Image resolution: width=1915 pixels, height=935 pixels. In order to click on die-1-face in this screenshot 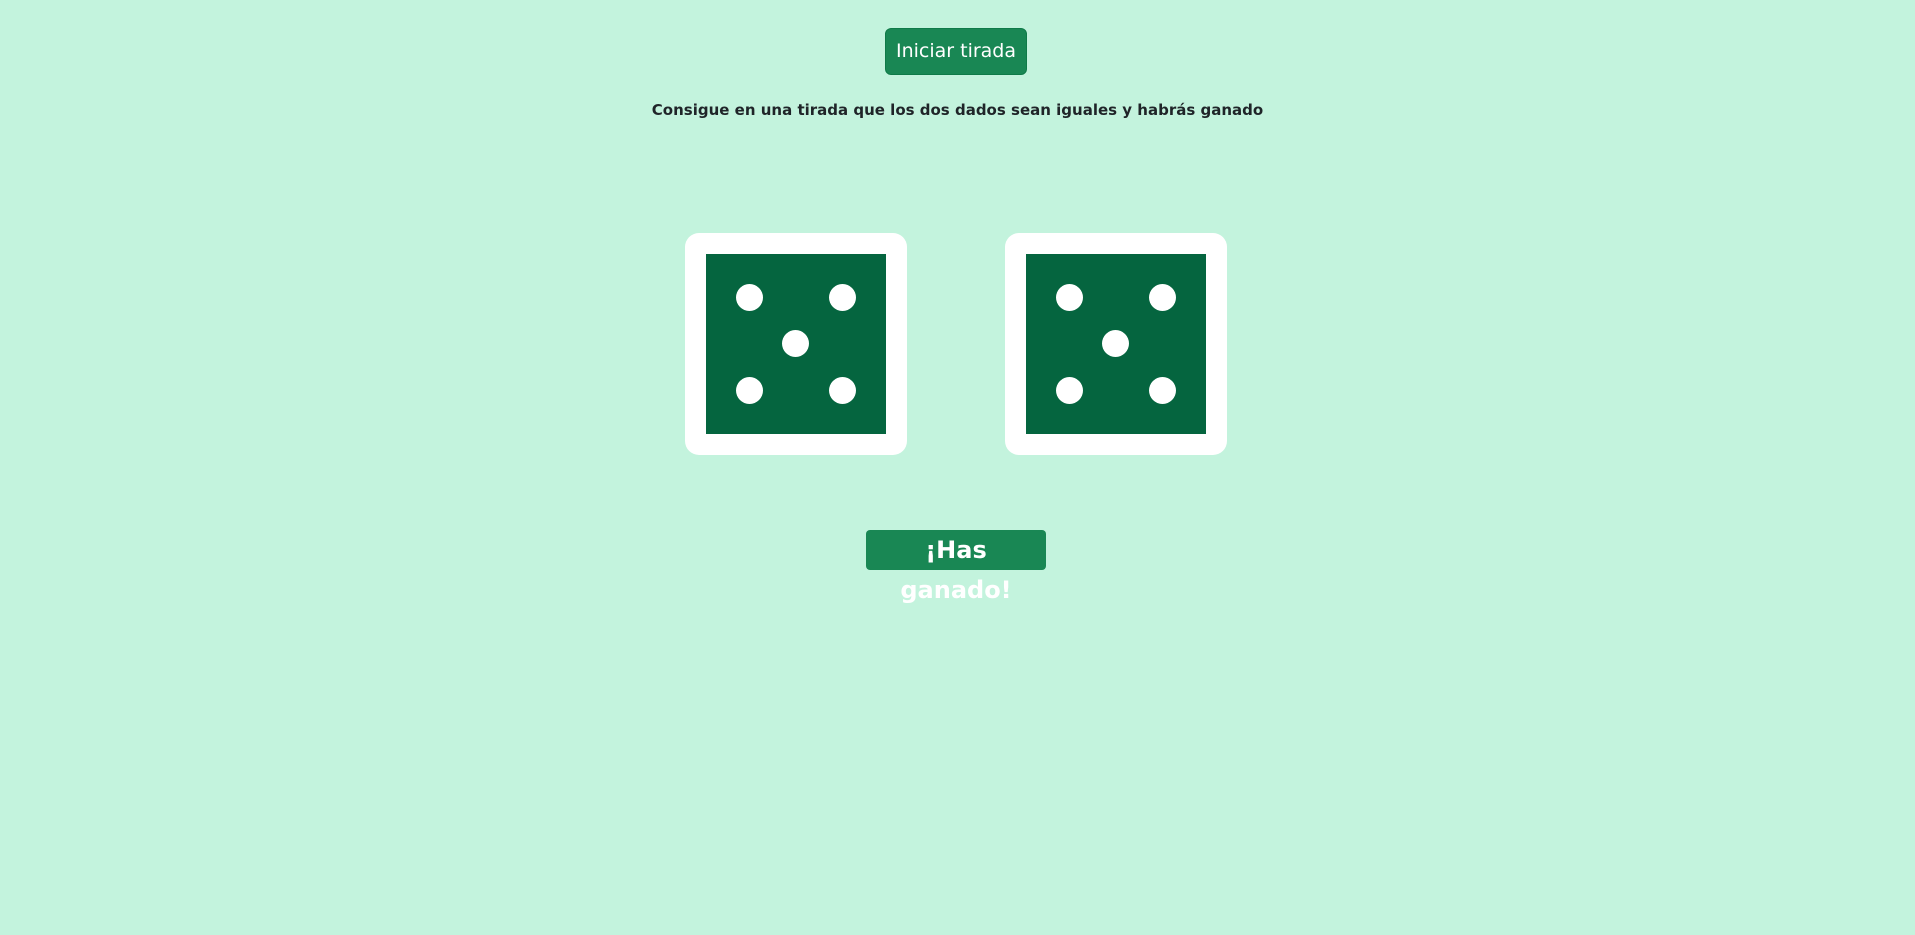, I will do `click(796, 344)`.